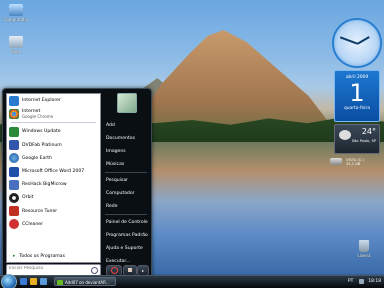 The width and height of the screenshot is (384, 288). I want to click on chrome-icon, so click(14, 113).